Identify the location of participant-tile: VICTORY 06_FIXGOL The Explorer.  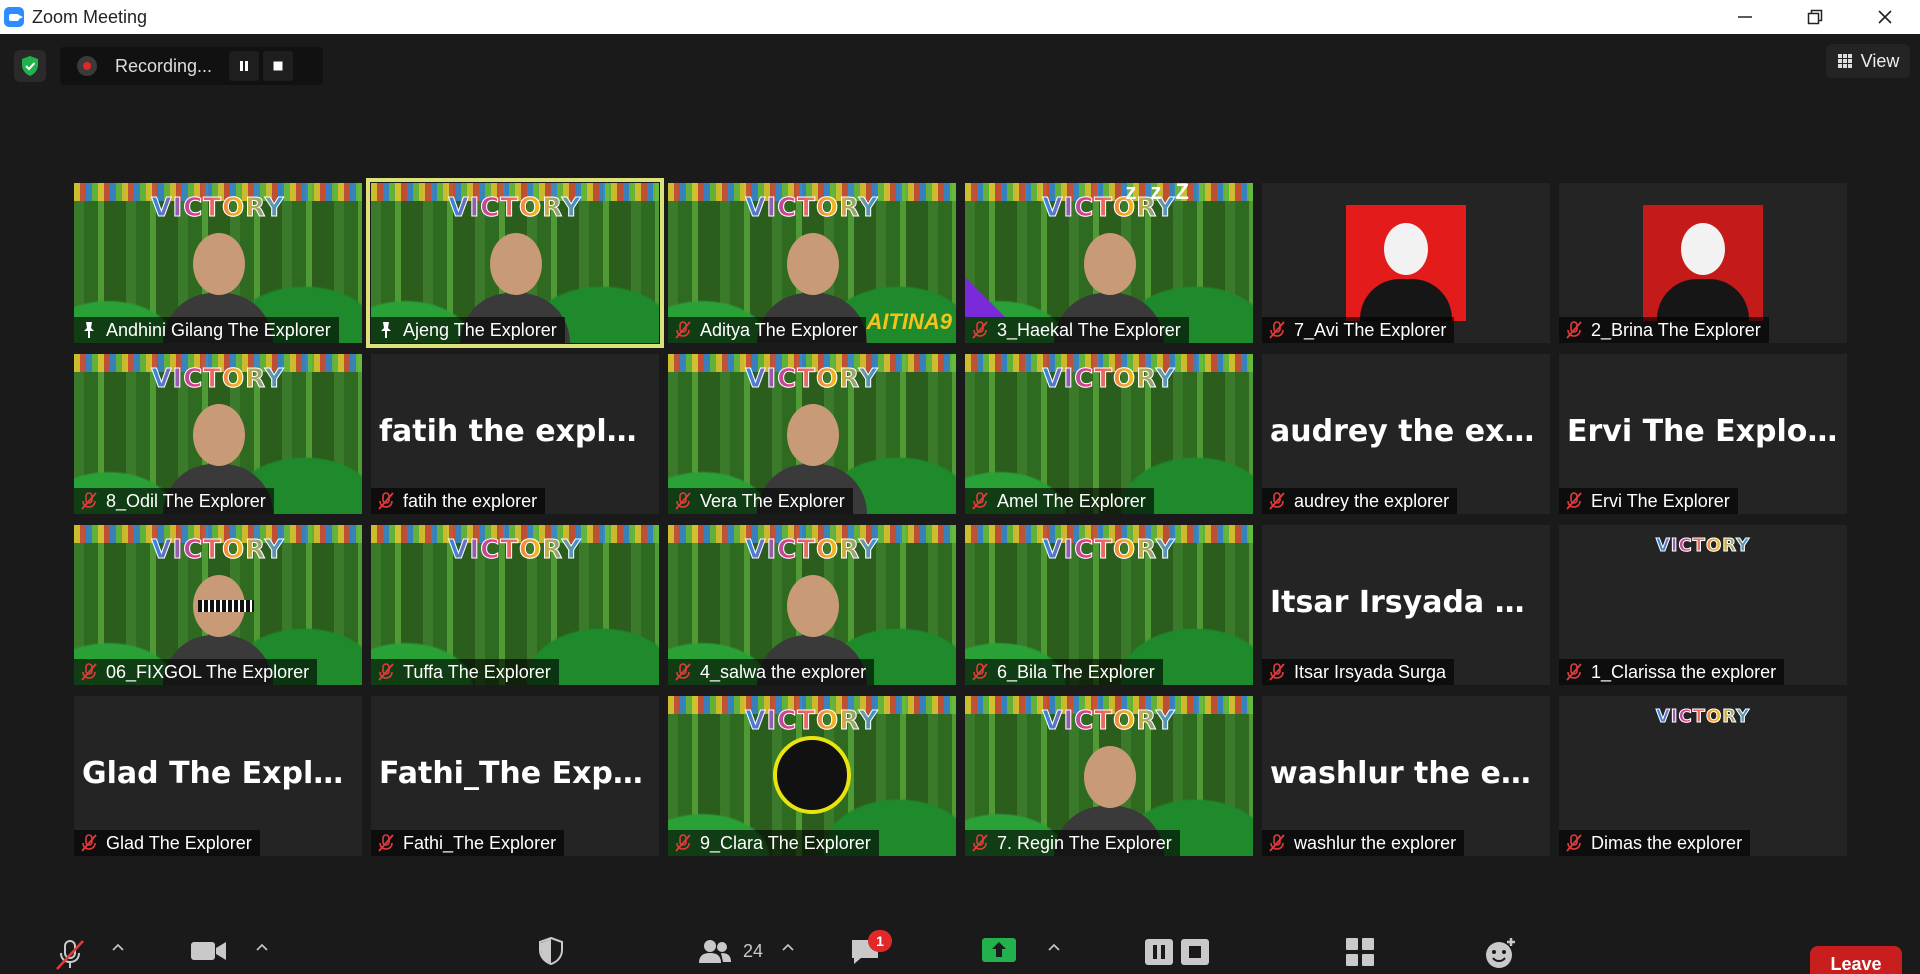
(218, 605).